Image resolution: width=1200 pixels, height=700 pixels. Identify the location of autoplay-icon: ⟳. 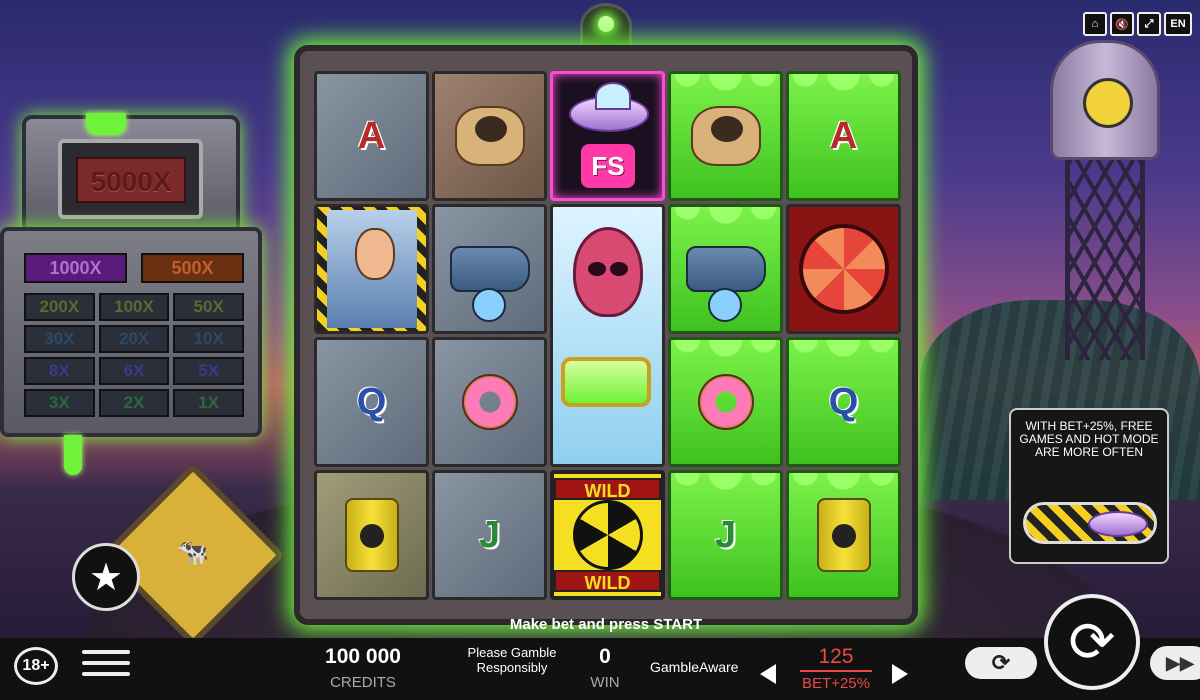
(1001, 662).